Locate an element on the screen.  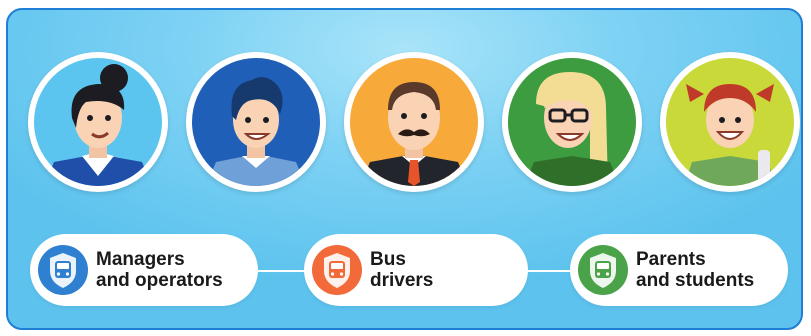
role-label: Managers and operators is located at coordinates (159, 270).